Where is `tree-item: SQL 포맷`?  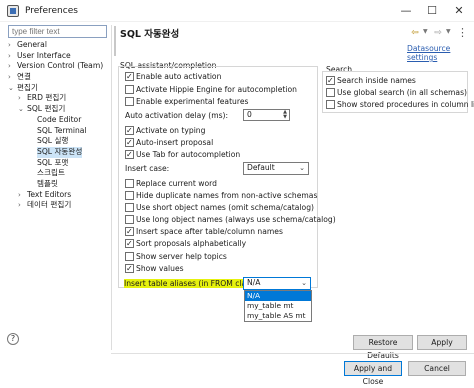 tree-item: SQL 포맷 is located at coordinates (59, 163).